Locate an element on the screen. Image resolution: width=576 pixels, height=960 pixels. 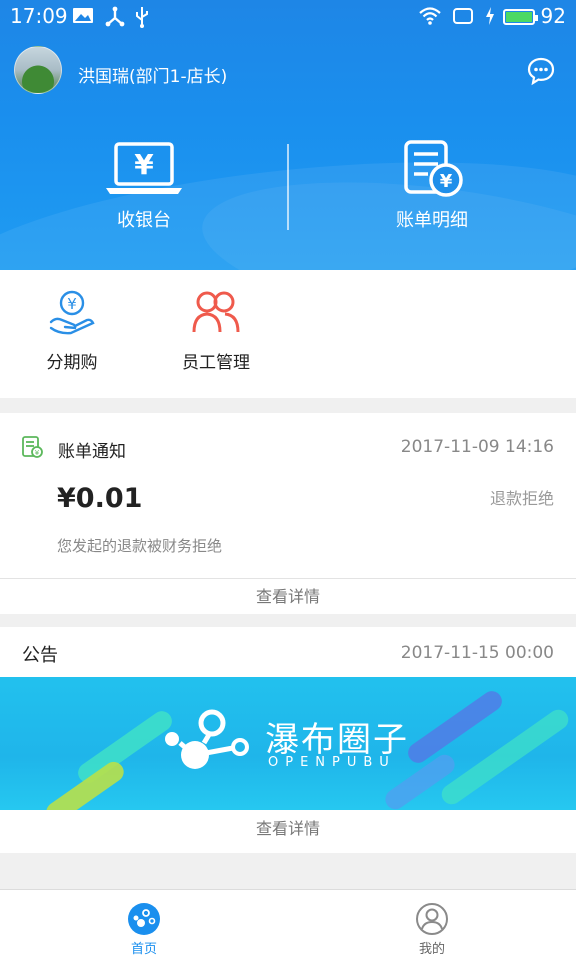
user-name: 洪国瑞(部门1-店长) is located at coordinates (153, 77).